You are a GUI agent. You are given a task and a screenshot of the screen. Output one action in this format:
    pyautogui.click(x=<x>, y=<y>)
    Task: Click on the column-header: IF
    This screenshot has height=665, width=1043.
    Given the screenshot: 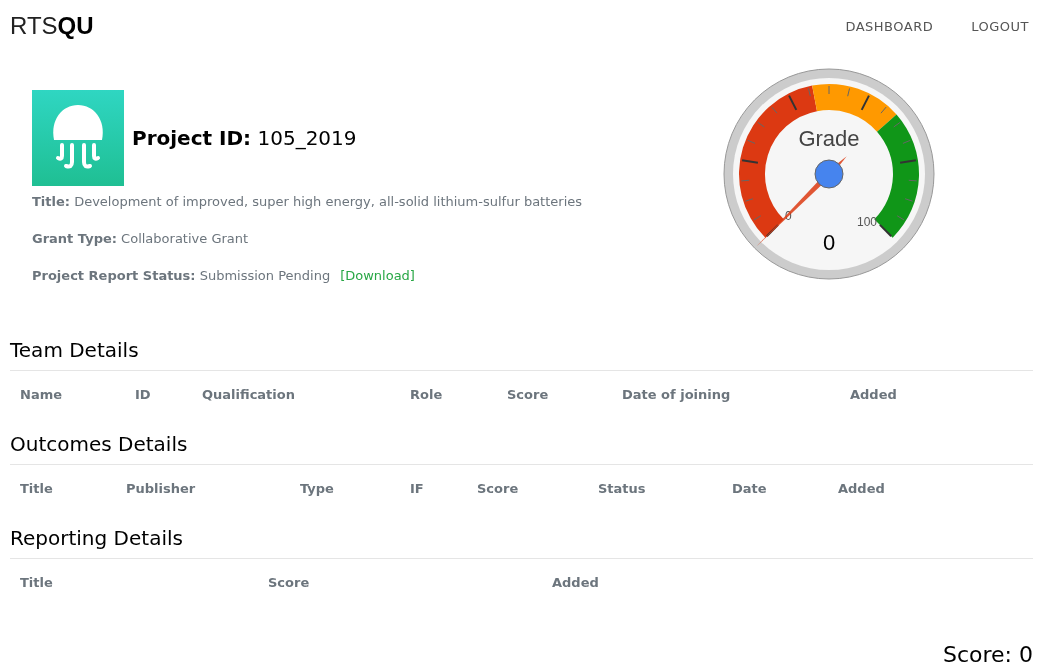 What is the action you would take?
    pyautogui.click(x=417, y=488)
    